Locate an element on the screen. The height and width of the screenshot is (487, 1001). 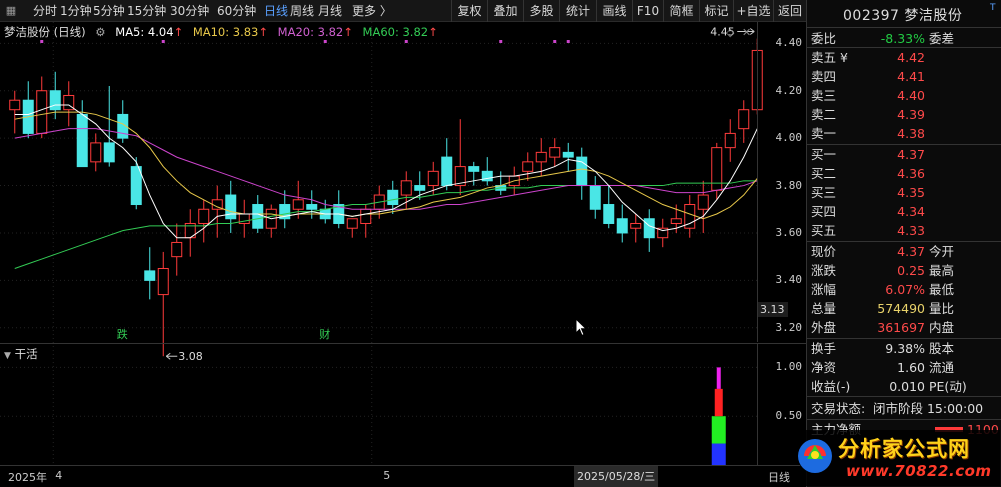
divider is located at coordinates (904, 396).